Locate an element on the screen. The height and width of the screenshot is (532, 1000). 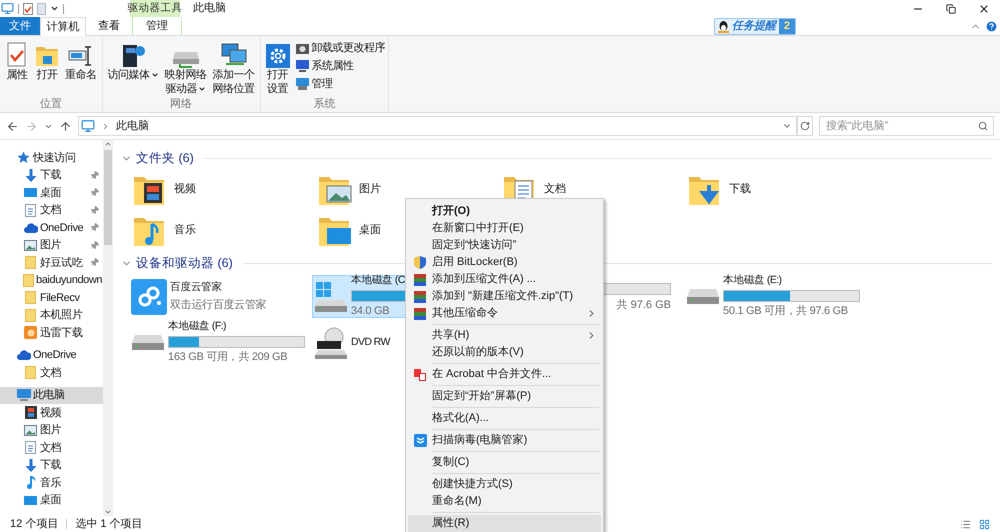
drive-subtitle: 双击运行百度云管家 is located at coordinates (218, 305).